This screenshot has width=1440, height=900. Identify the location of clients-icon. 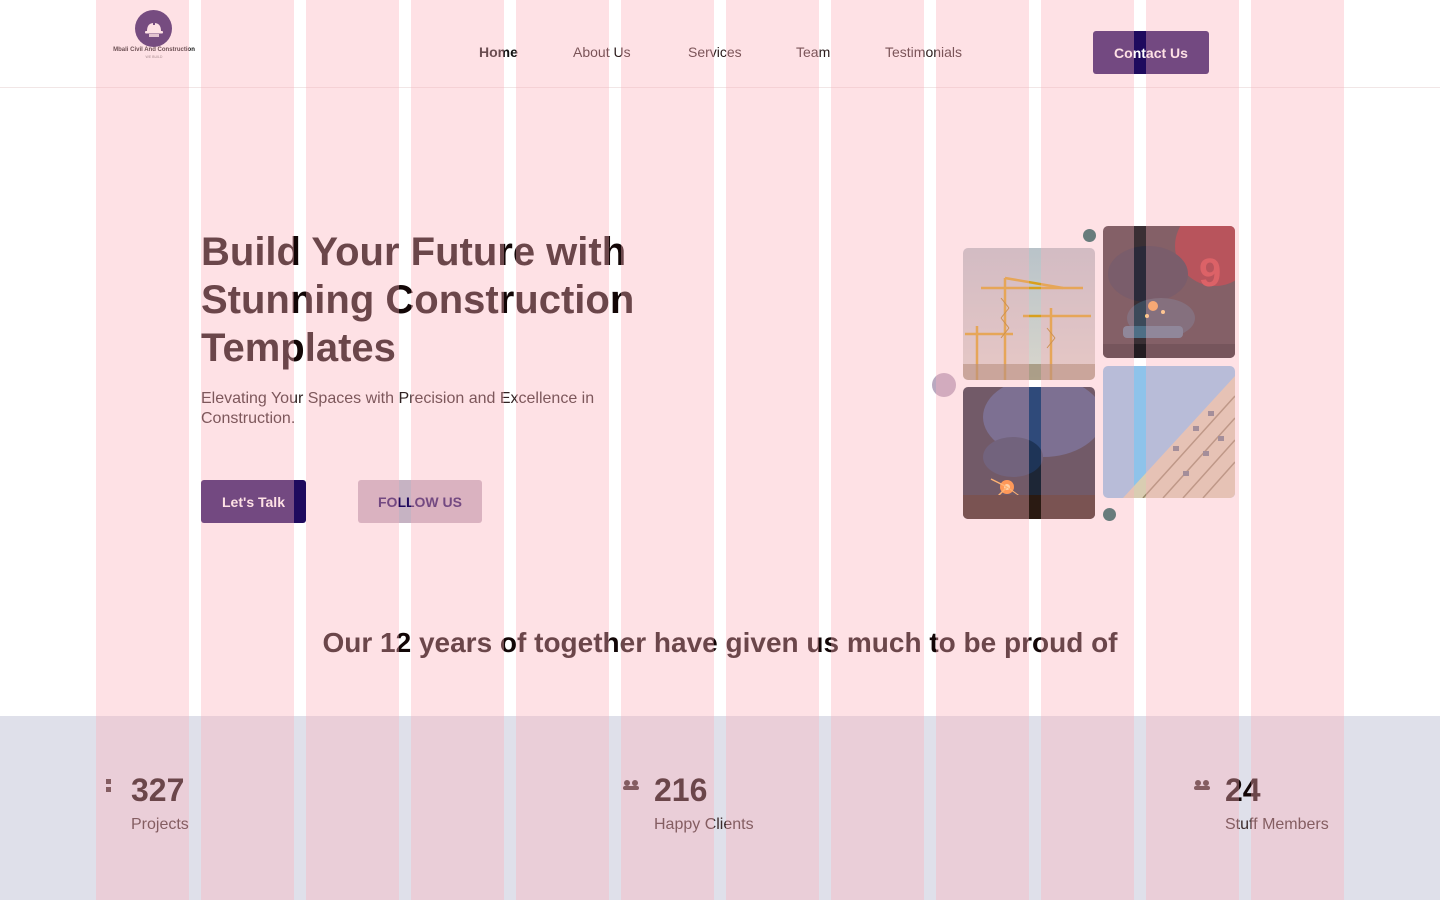
(631, 788).